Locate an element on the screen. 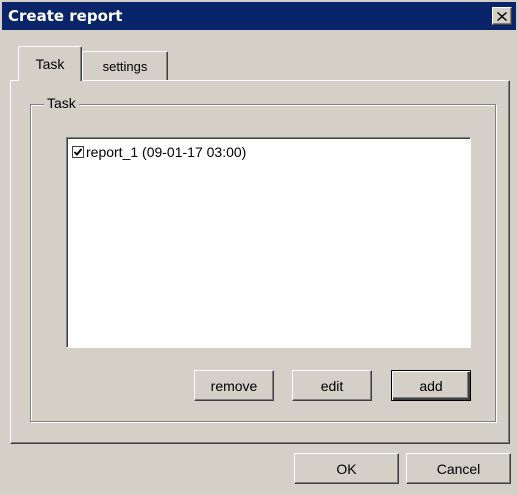 Image resolution: width=518 pixels, height=495 pixels. close-icon is located at coordinates (502, 16).